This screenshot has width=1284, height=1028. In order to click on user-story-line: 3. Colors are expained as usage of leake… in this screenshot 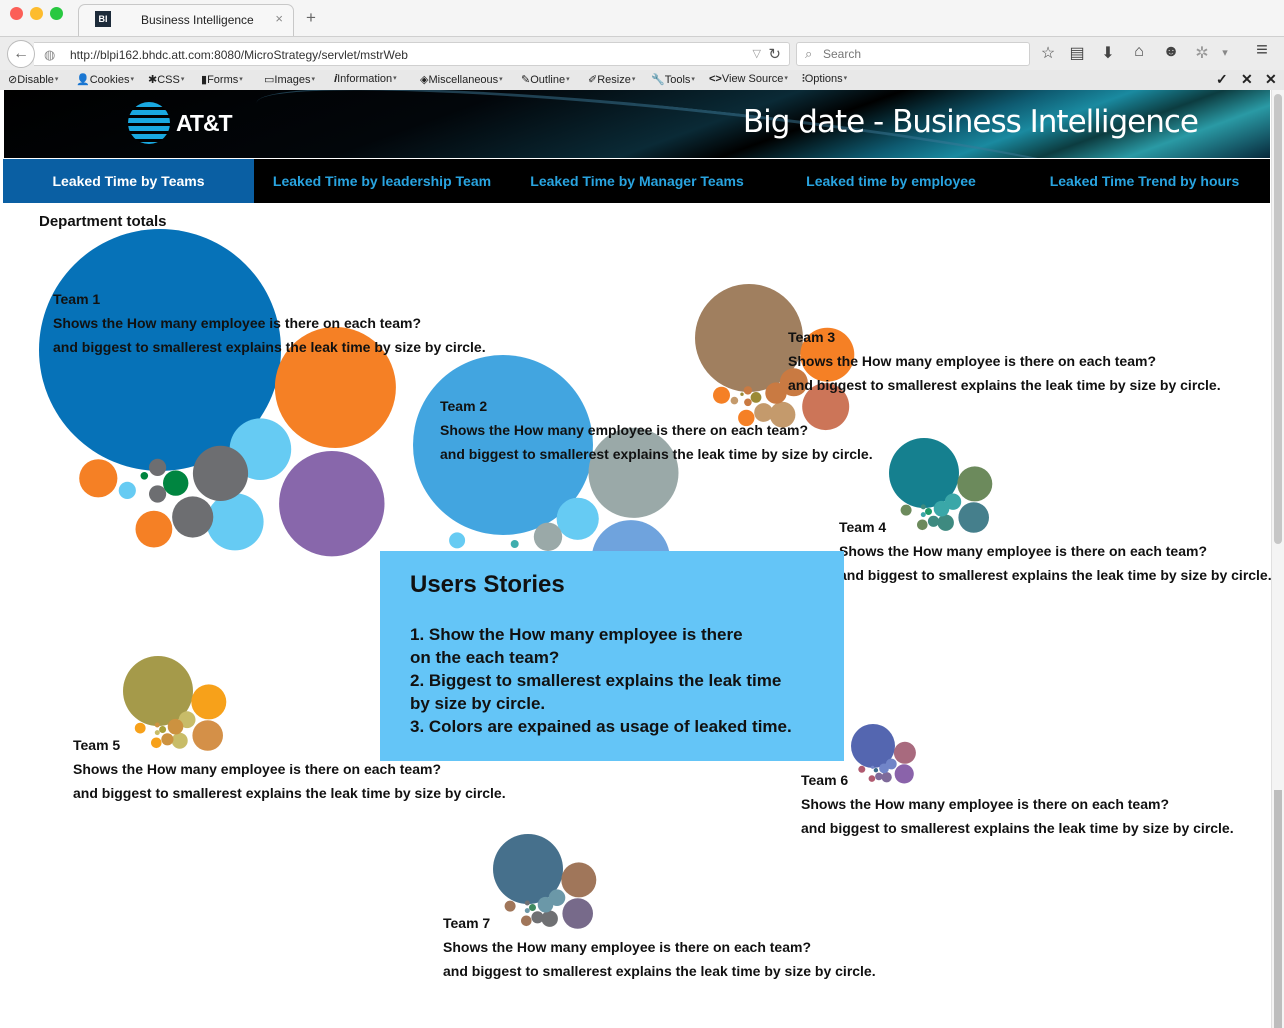, I will do `click(601, 726)`.